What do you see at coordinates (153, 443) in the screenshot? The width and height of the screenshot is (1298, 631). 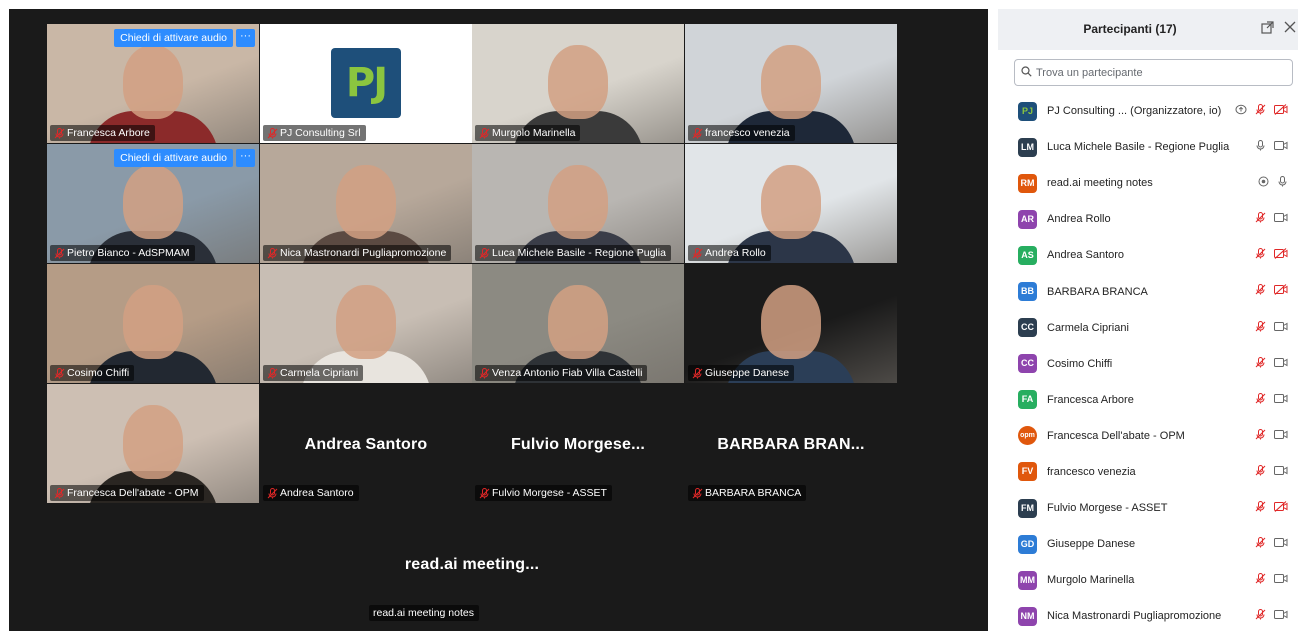 I see `video-tile: Francesca Dell'abate - OPM` at bounding box center [153, 443].